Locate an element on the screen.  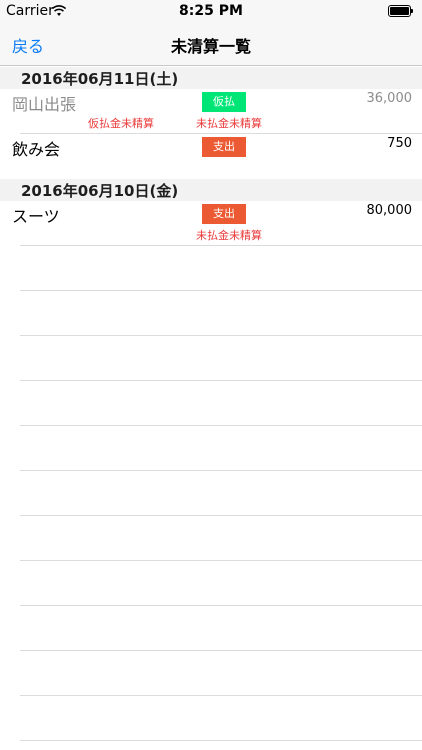
item-amount: 80,000 is located at coordinates (389, 210).